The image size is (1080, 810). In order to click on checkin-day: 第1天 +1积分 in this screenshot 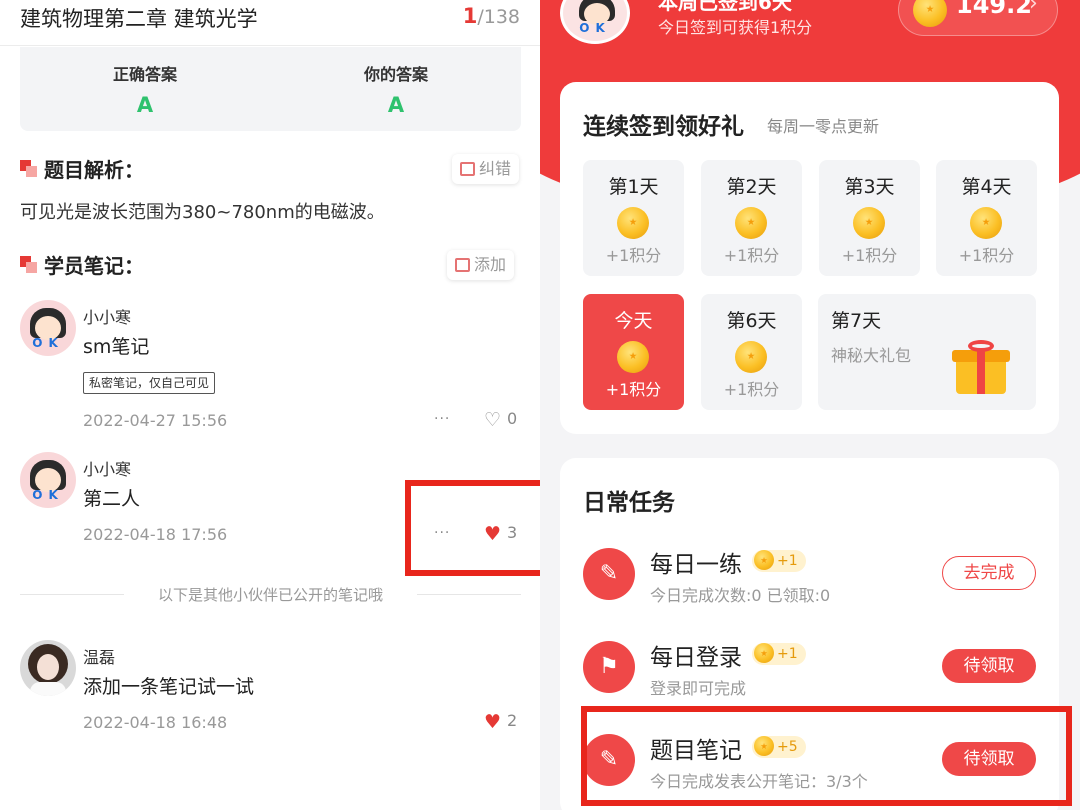, I will do `click(633, 218)`.